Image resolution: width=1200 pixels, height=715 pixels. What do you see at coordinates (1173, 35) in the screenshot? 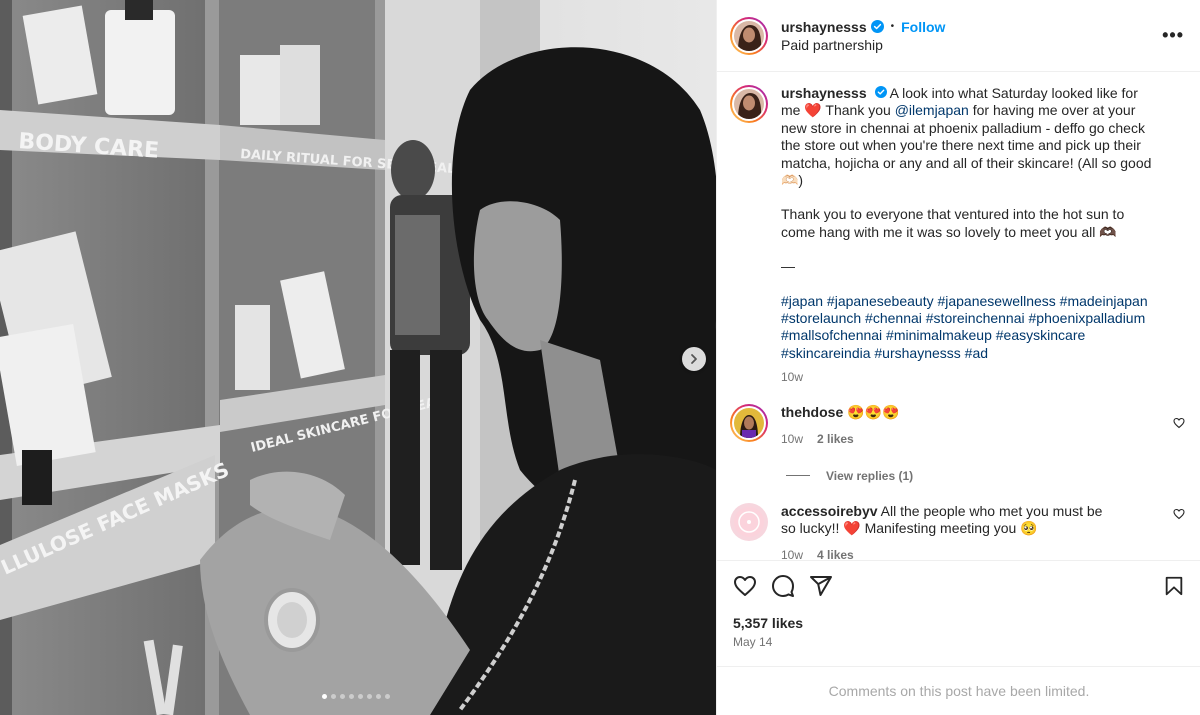
I see `more-options-icon: •••` at bounding box center [1173, 35].